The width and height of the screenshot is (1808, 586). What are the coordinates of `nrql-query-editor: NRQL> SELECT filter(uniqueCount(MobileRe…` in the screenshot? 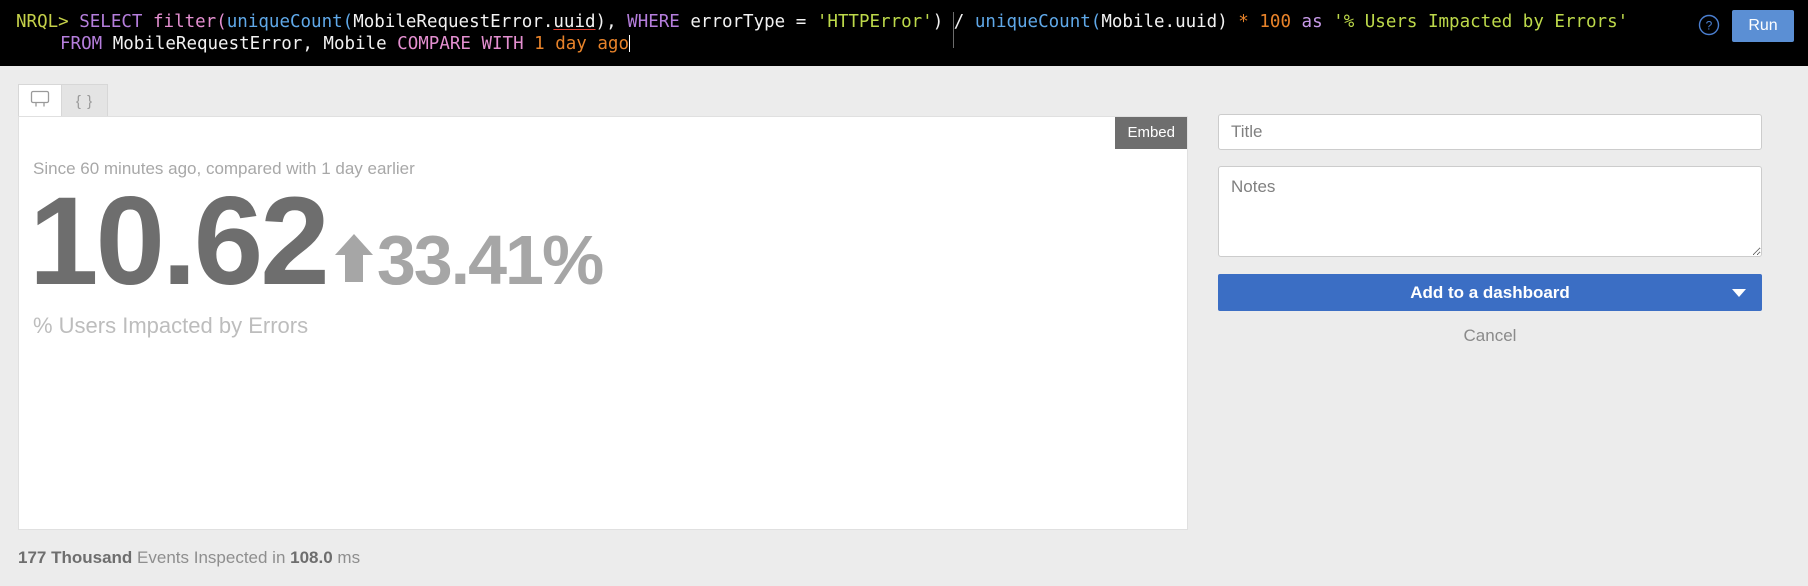 It's located at (841, 33).